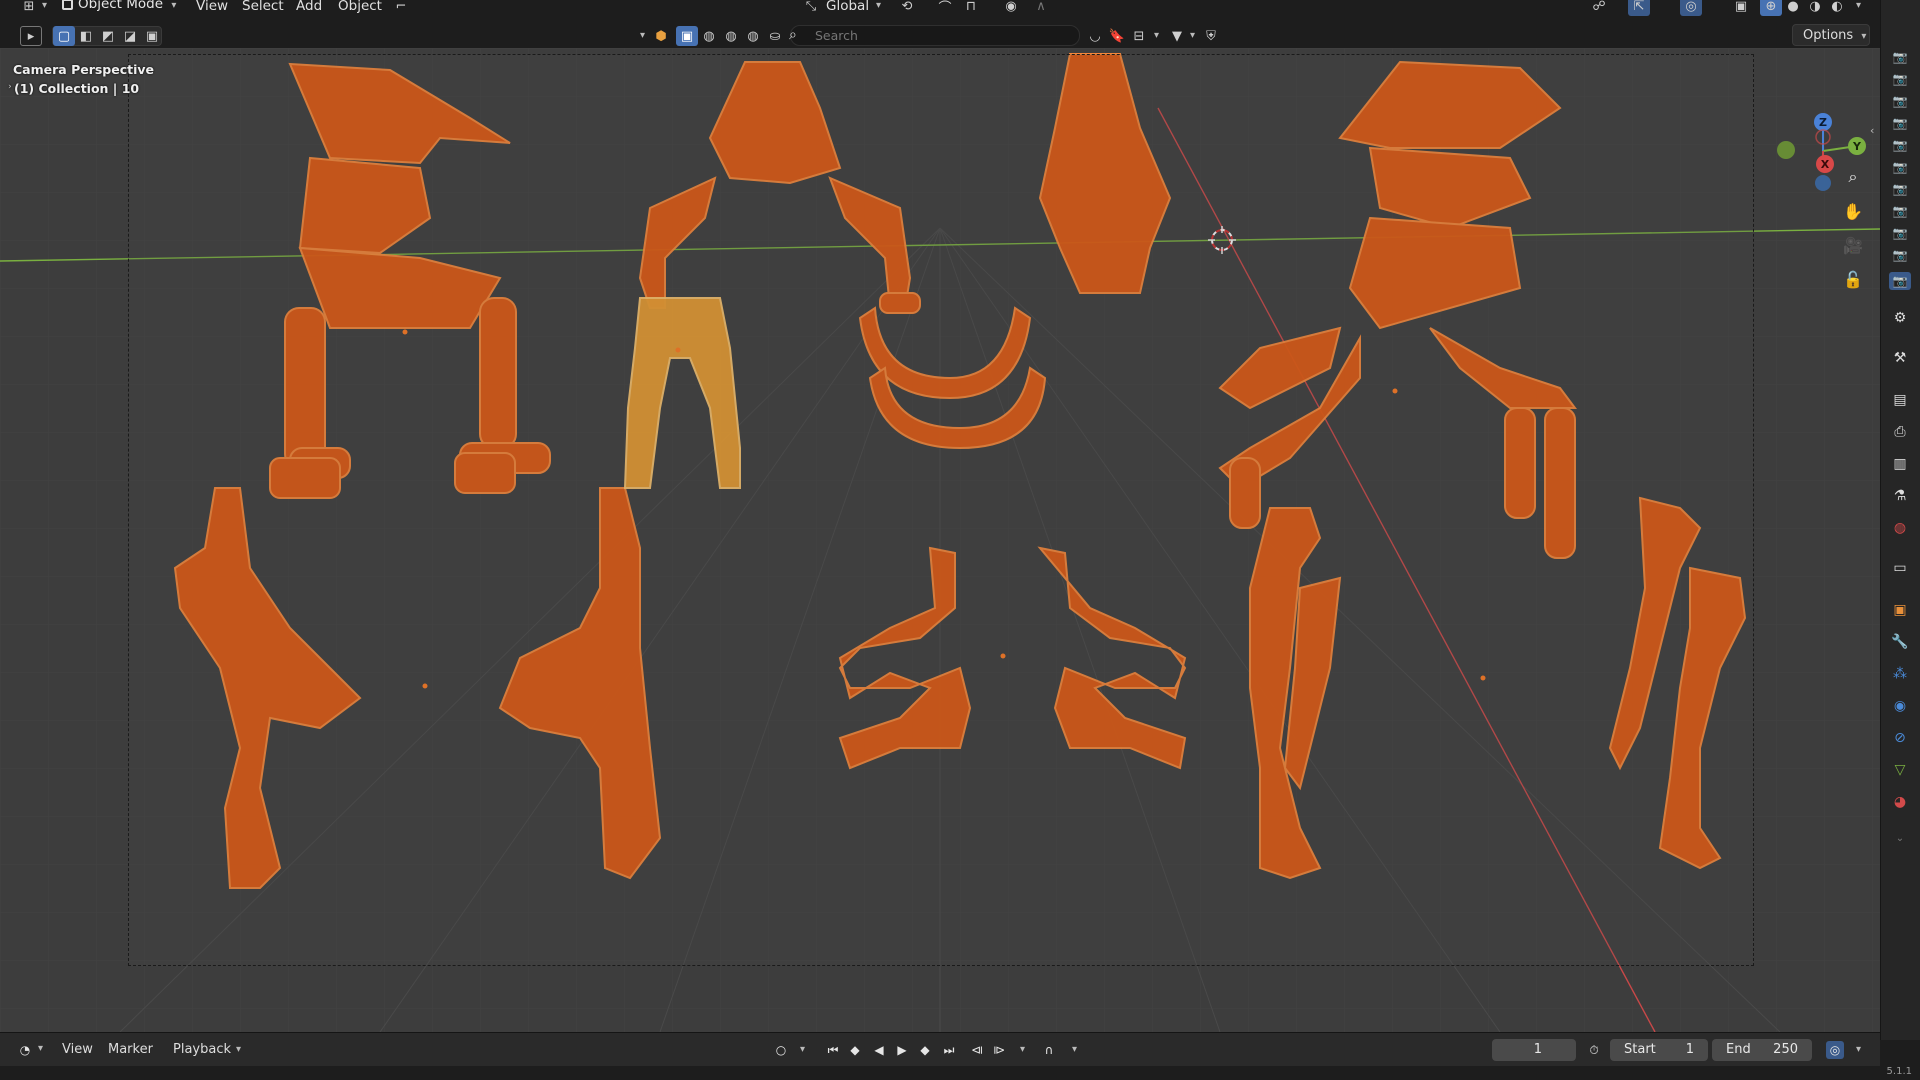 The width and height of the screenshot is (1920, 1080). I want to click on timeline-menu-playback: Playback, so click(202, 1049).